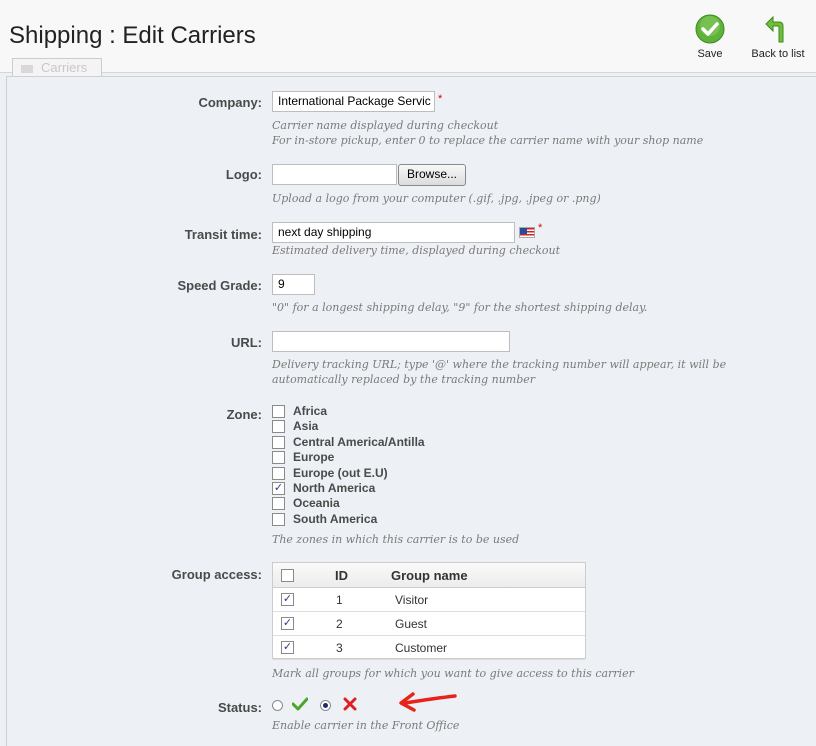 This screenshot has height=746, width=816. What do you see at coordinates (64, 67) in the screenshot?
I see `carriers-tab-label: Carriers` at bounding box center [64, 67].